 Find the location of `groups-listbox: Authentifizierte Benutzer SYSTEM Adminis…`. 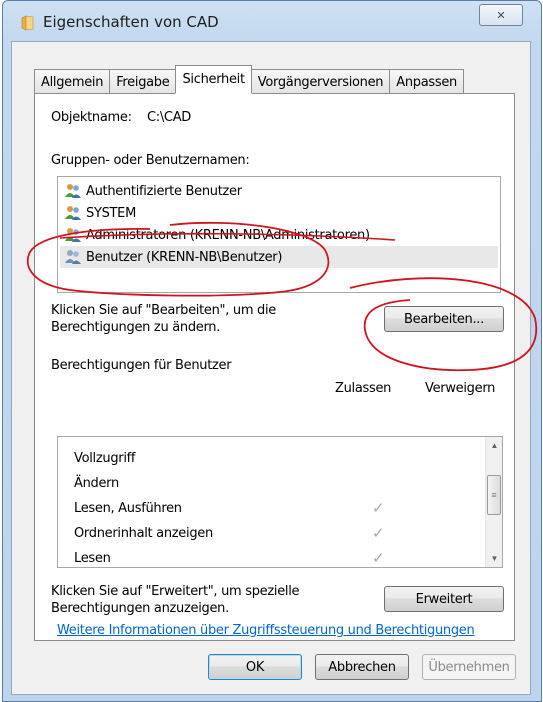

groups-listbox: Authentifizierte Benutzer SYSTEM Adminis… is located at coordinates (279, 234).